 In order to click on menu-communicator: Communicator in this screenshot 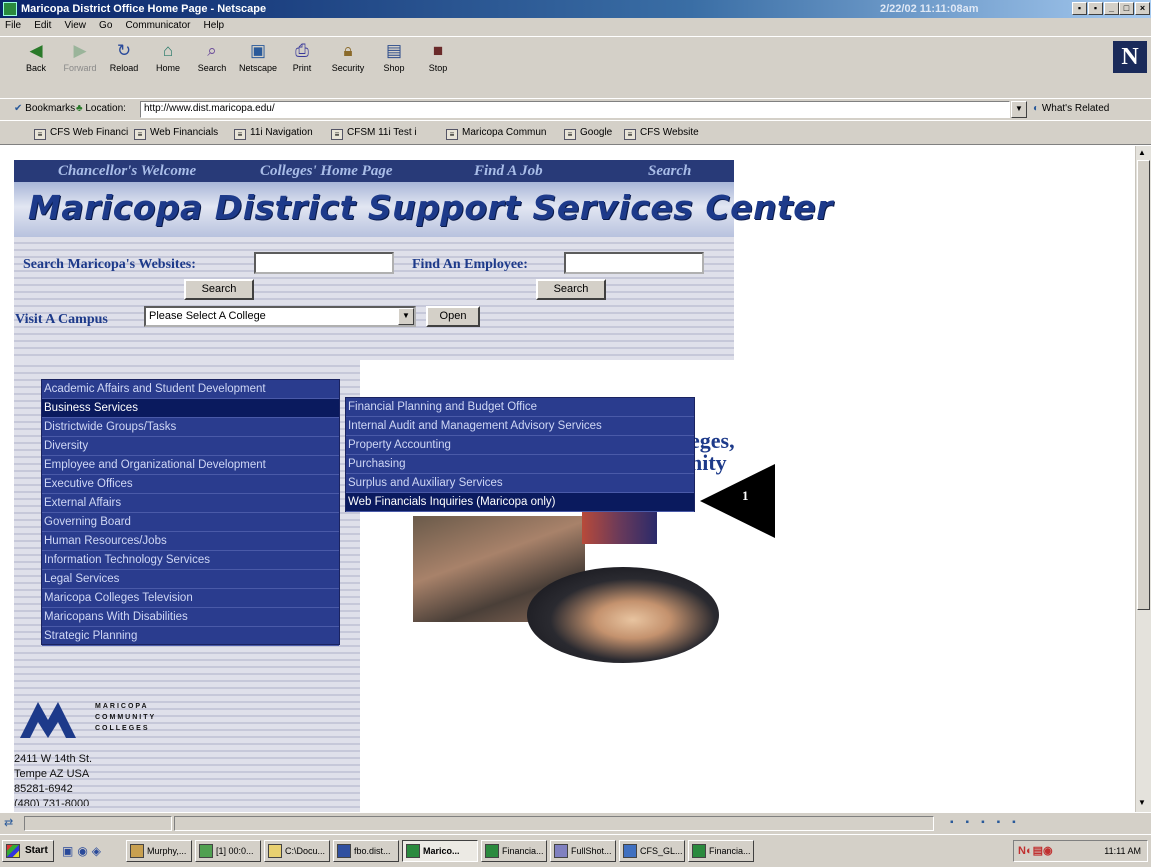, I will do `click(157, 25)`.